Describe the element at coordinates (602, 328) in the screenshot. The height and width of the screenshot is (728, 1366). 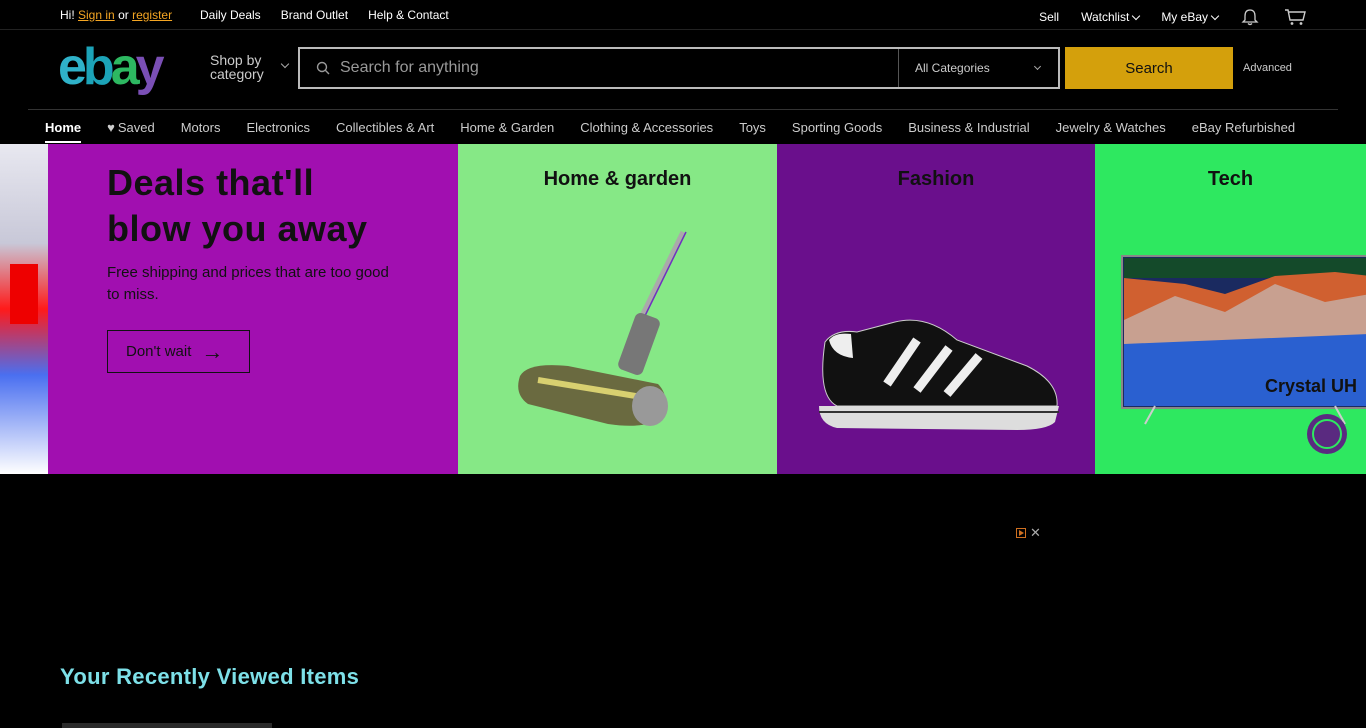
I see `vacuum-image` at that location.